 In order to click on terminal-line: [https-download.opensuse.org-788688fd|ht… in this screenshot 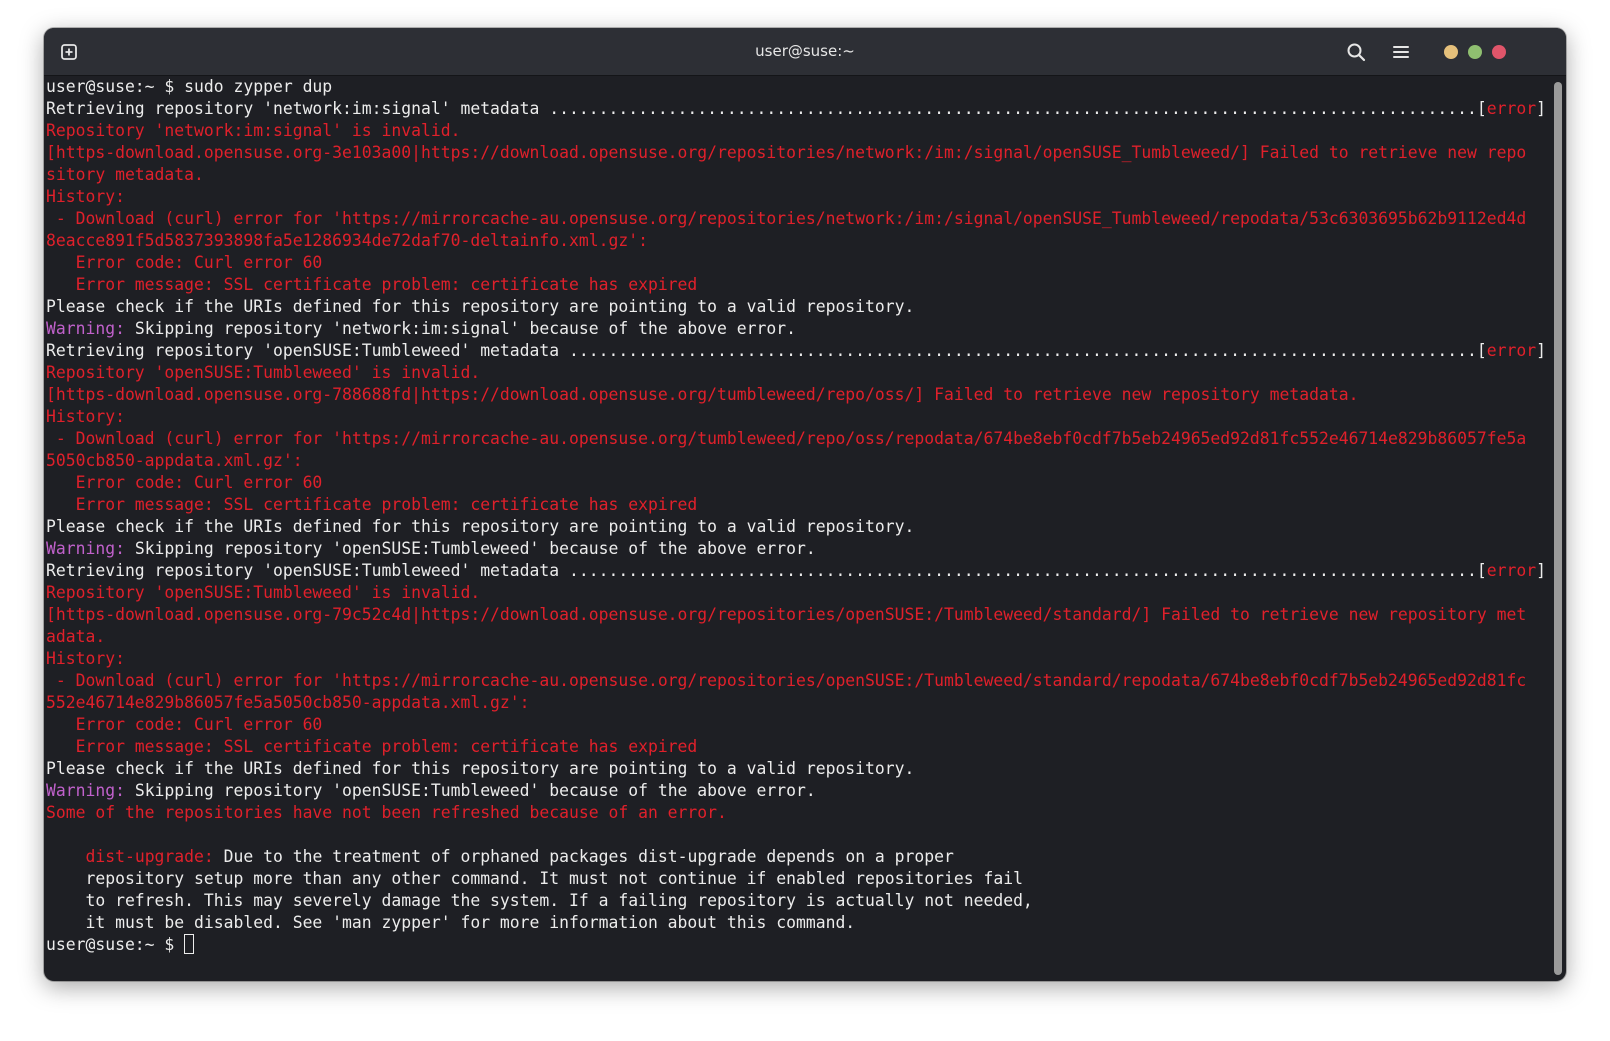, I will do `click(795, 395)`.